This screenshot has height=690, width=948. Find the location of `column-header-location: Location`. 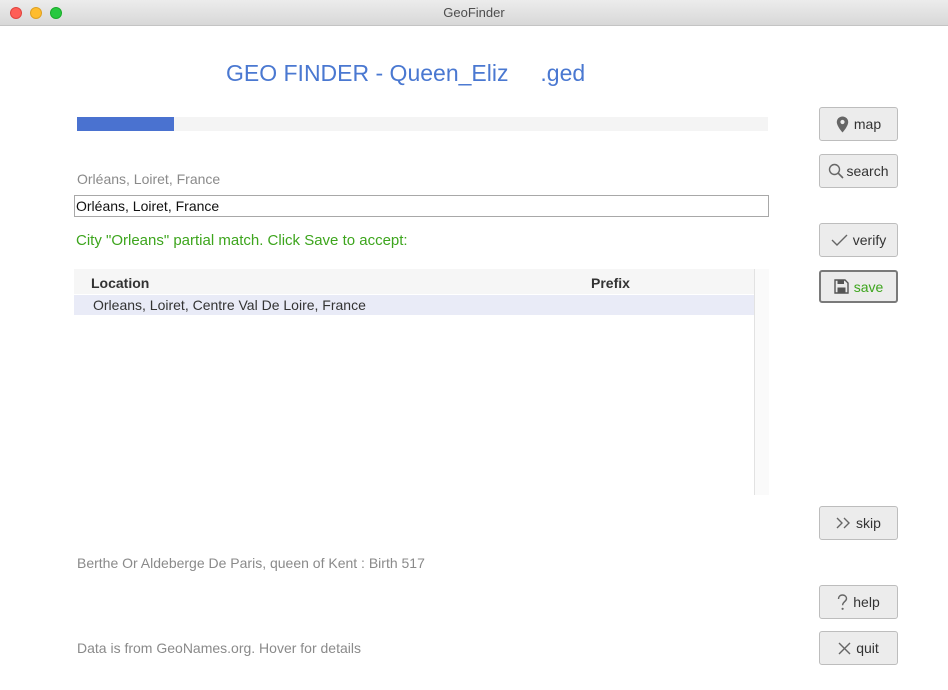

column-header-location: Location is located at coordinates (120, 283).